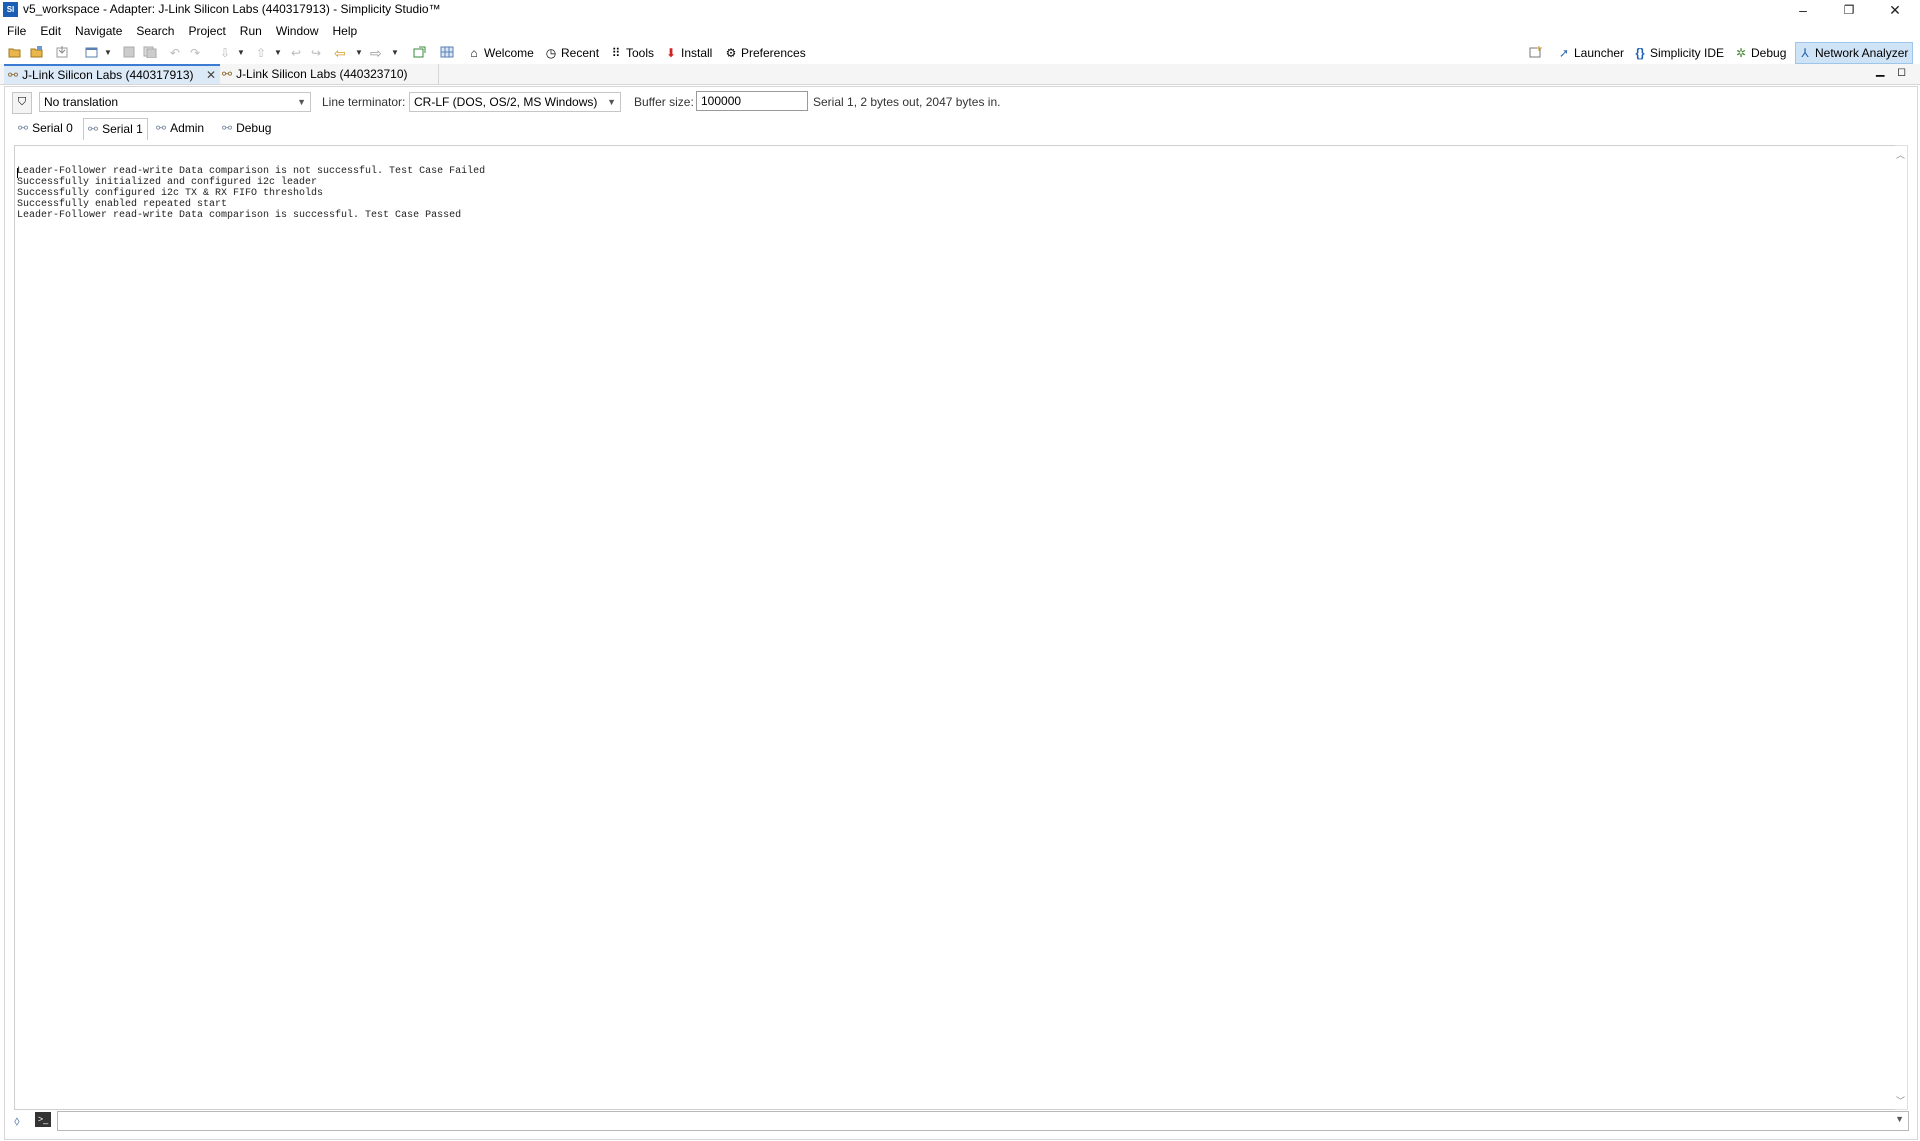 The height and width of the screenshot is (1141, 1920). Describe the element at coordinates (1900, 1100) in the screenshot. I see `scroll-down-icon: ﹀` at that location.